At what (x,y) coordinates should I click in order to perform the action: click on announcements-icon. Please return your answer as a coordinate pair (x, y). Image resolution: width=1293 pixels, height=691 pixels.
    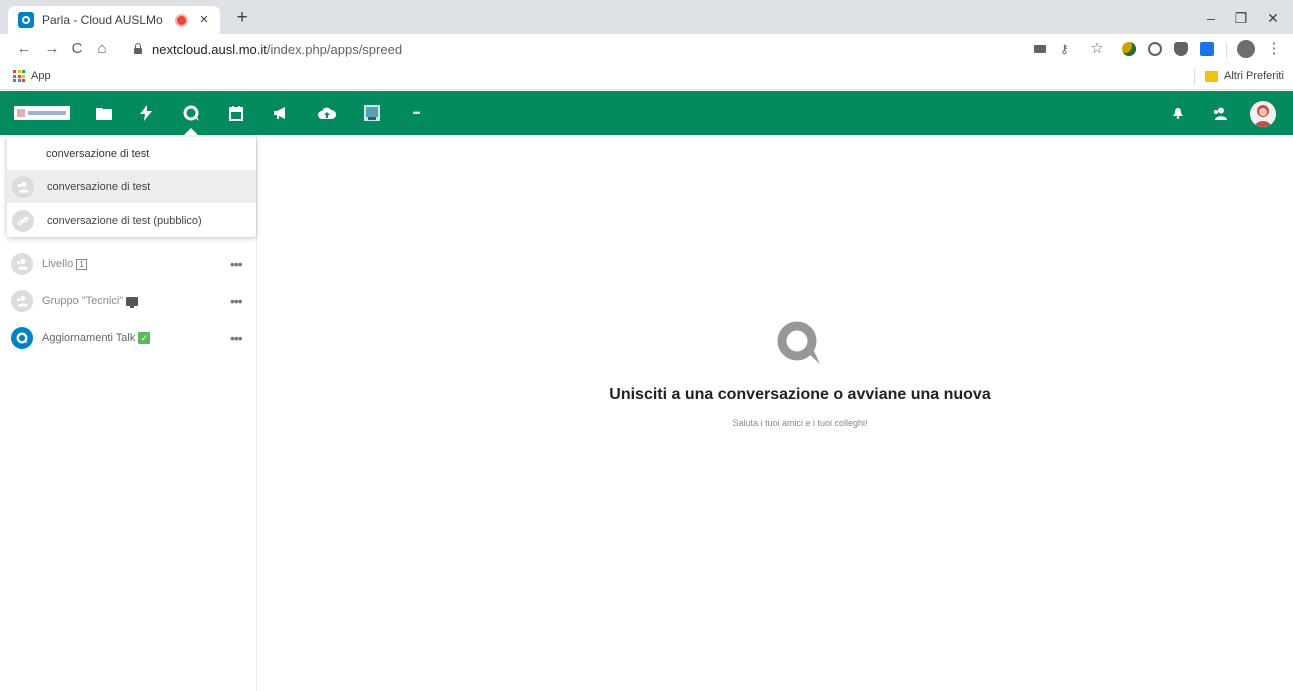
    Looking at the image, I should click on (281, 113).